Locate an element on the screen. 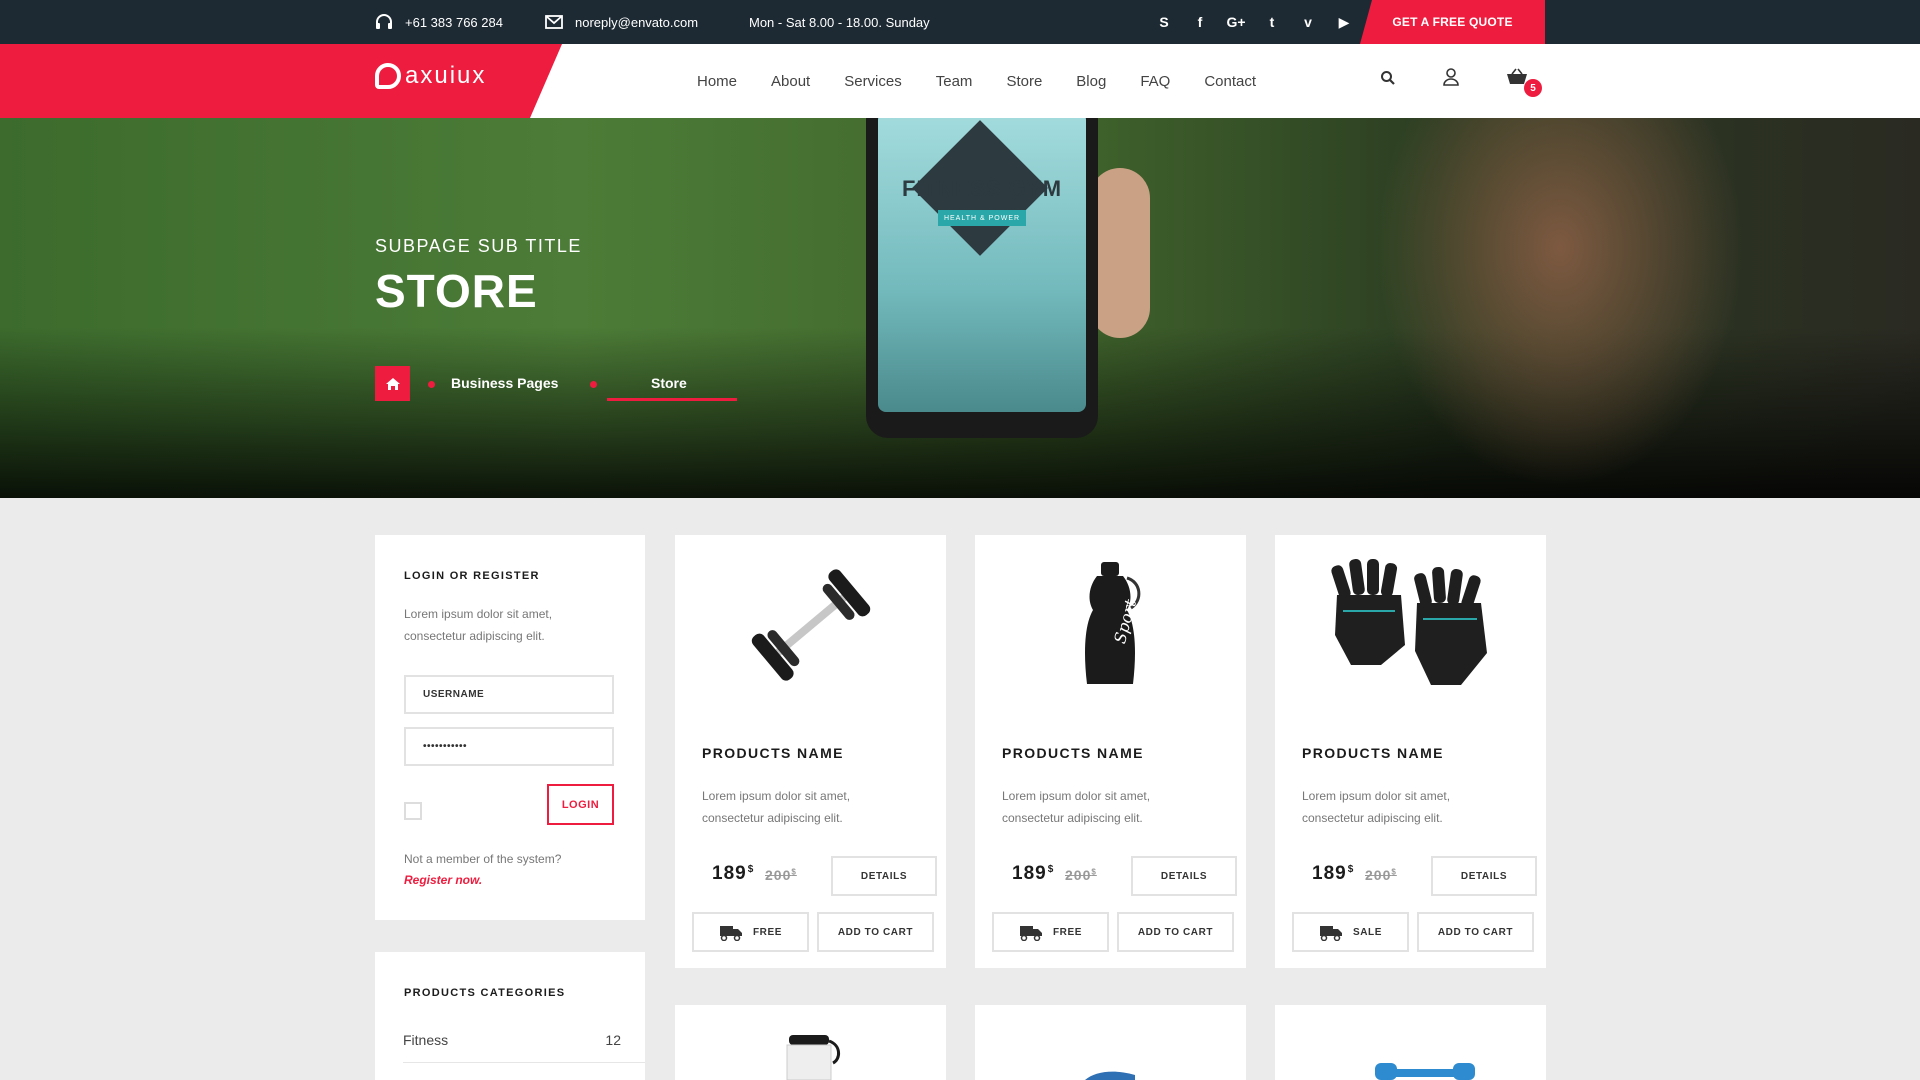 This screenshot has height=1080, width=1920. skype-icon: S is located at coordinates (1164, 22).